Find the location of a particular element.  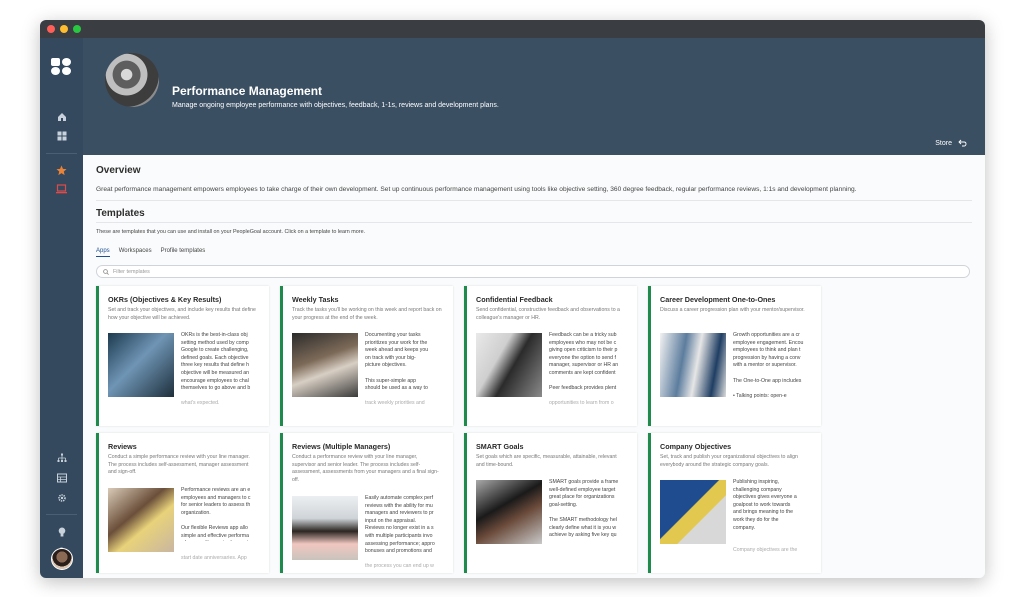

card-body-continued: track weekly priorities and is located at coordinates (395, 403).